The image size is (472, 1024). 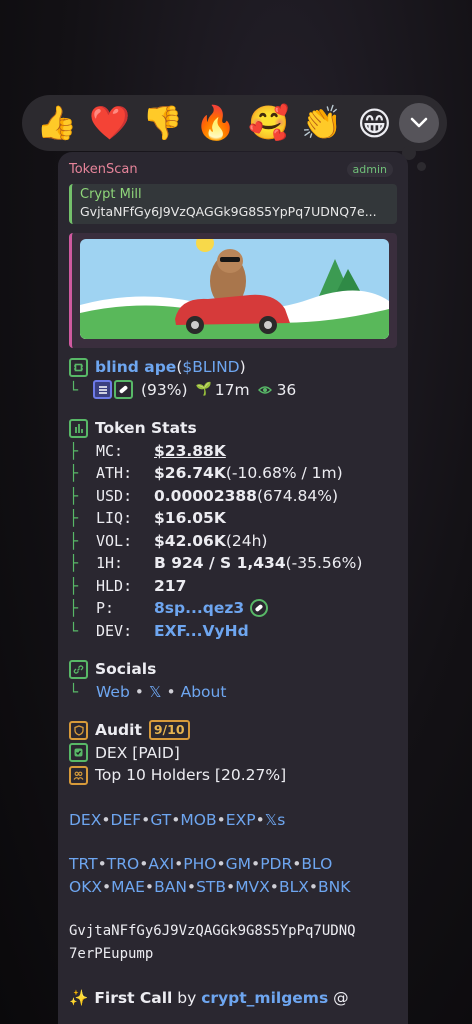 I want to click on reaction-bar: 👍 ❤️ 👎 🔥 🥰 👏 😁, so click(x=234, y=123).